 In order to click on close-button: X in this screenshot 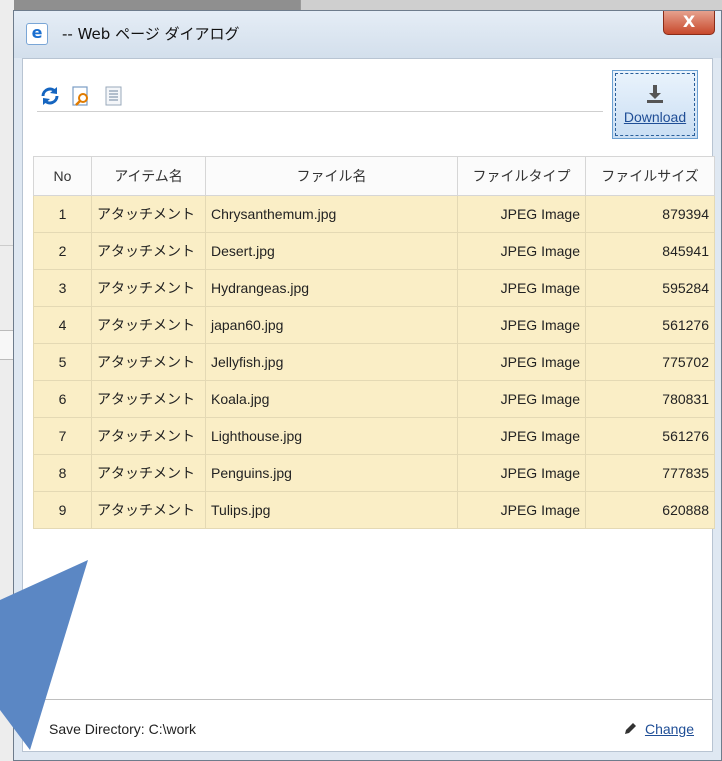, I will do `click(689, 23)`.